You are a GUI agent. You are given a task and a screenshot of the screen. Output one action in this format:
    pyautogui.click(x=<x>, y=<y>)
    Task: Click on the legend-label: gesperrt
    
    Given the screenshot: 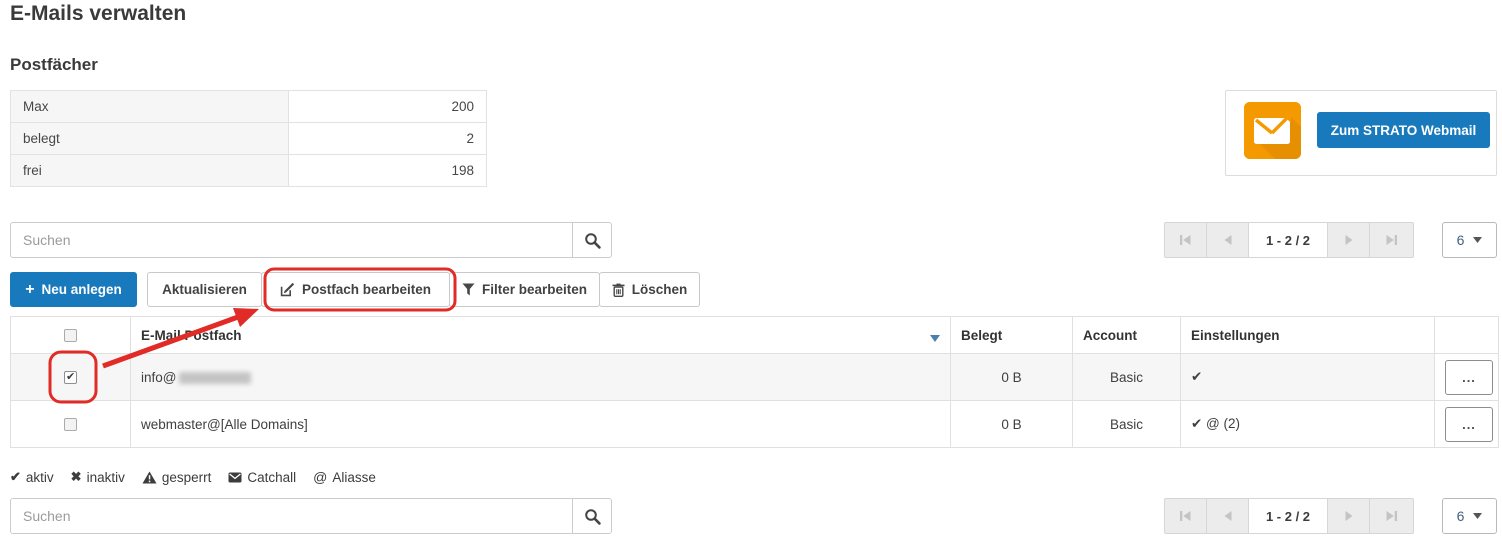 What is the action you would take?
    pyautogui.click(x=186, y=477)
    